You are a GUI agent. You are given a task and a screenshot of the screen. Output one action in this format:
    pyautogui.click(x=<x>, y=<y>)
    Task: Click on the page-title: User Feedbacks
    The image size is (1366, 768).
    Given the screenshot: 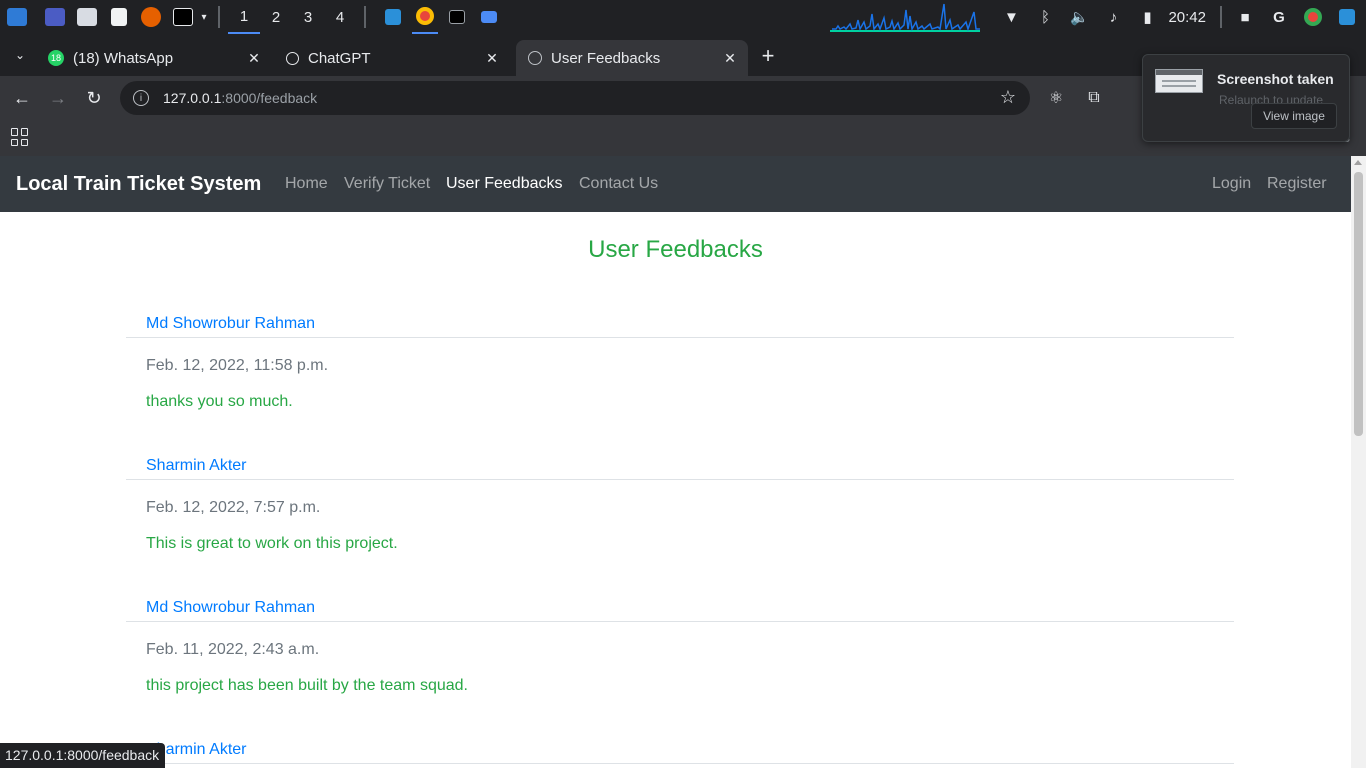 What is the action you would take?
    pyautogui.click(x=675, y=249)
    